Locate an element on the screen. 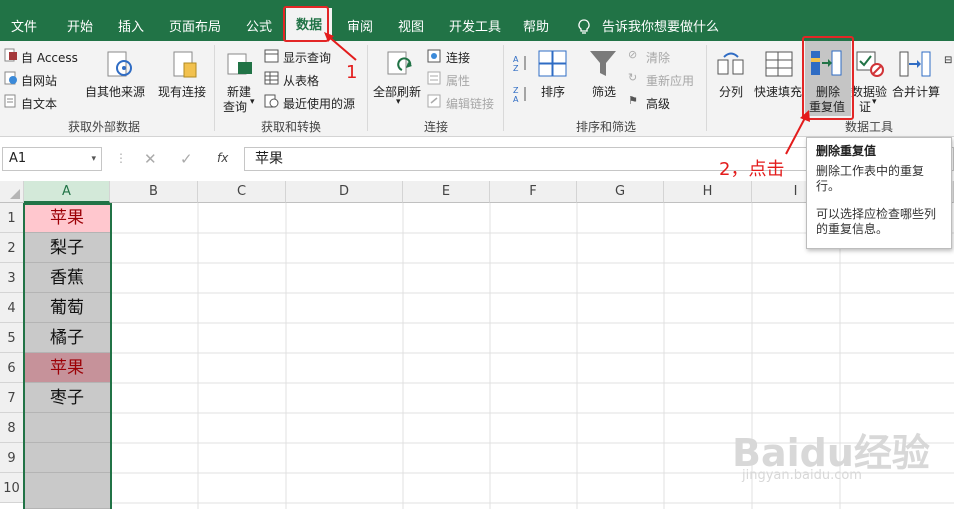  group-label-get-external: 获取外部数据 is located at coordinates (104, 127).